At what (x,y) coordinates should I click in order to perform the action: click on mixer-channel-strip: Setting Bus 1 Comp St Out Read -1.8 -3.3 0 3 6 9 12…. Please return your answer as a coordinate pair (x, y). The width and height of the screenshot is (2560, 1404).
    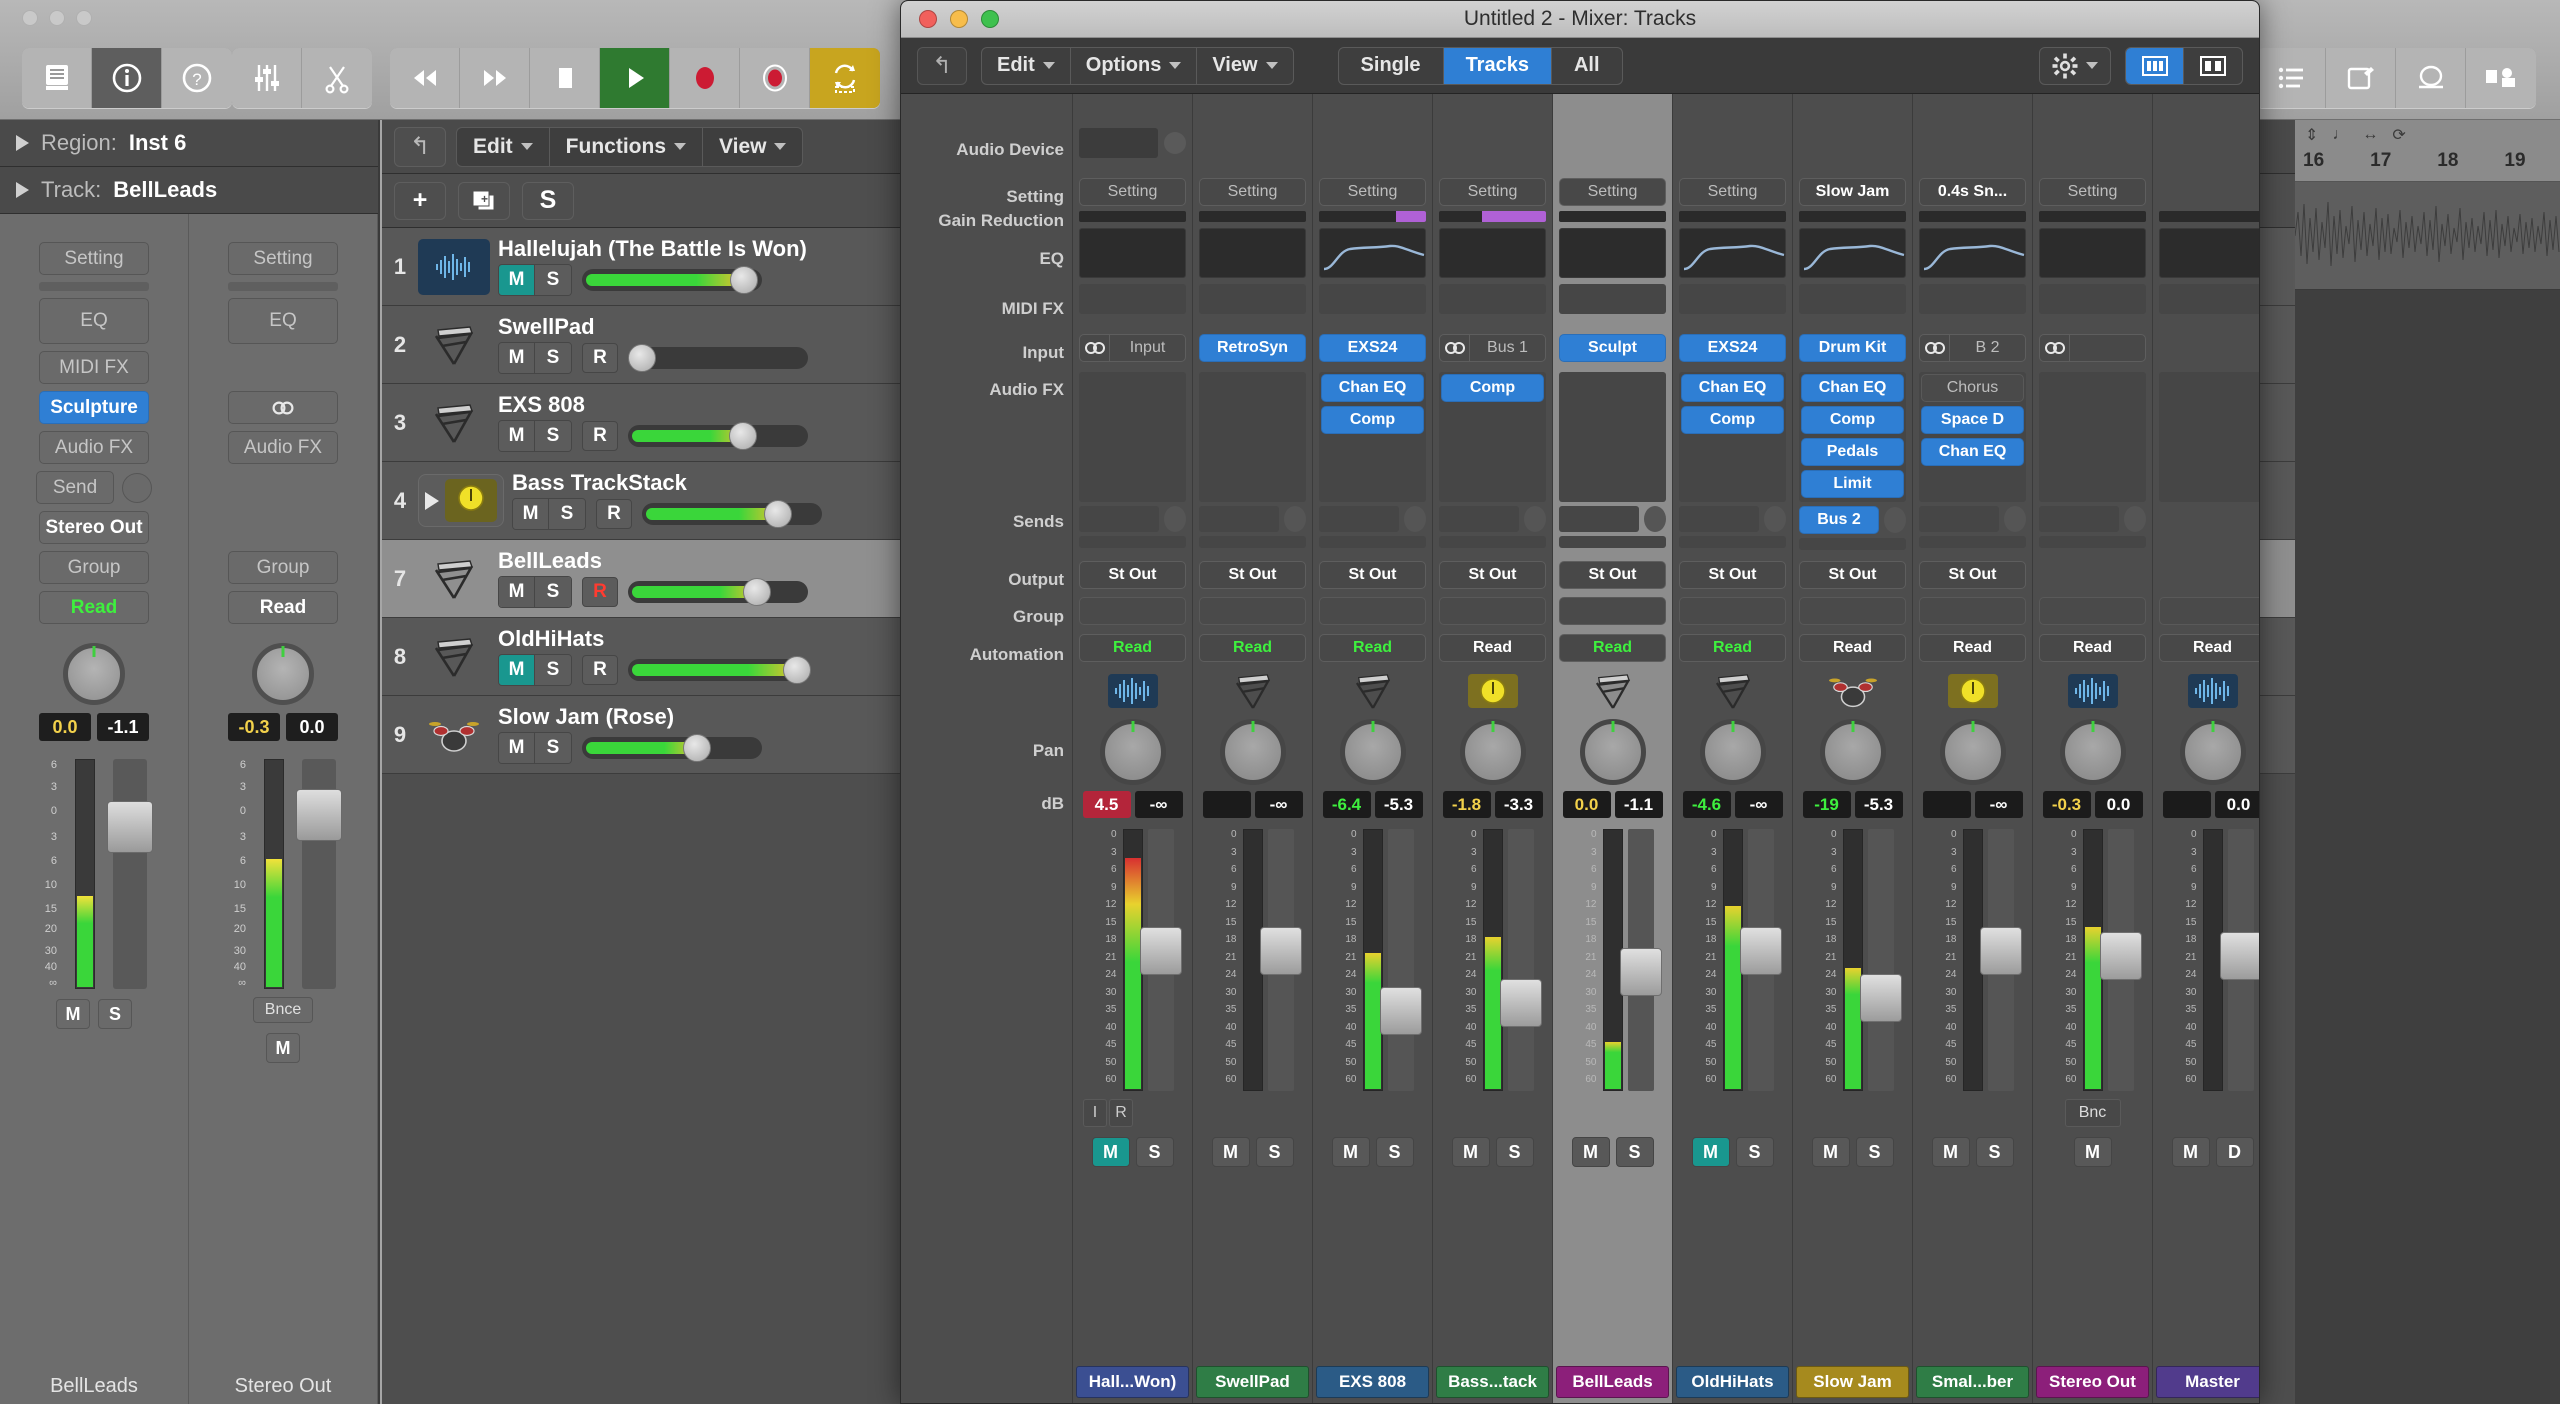
    Looking at the image, I should click on (1493, 748).